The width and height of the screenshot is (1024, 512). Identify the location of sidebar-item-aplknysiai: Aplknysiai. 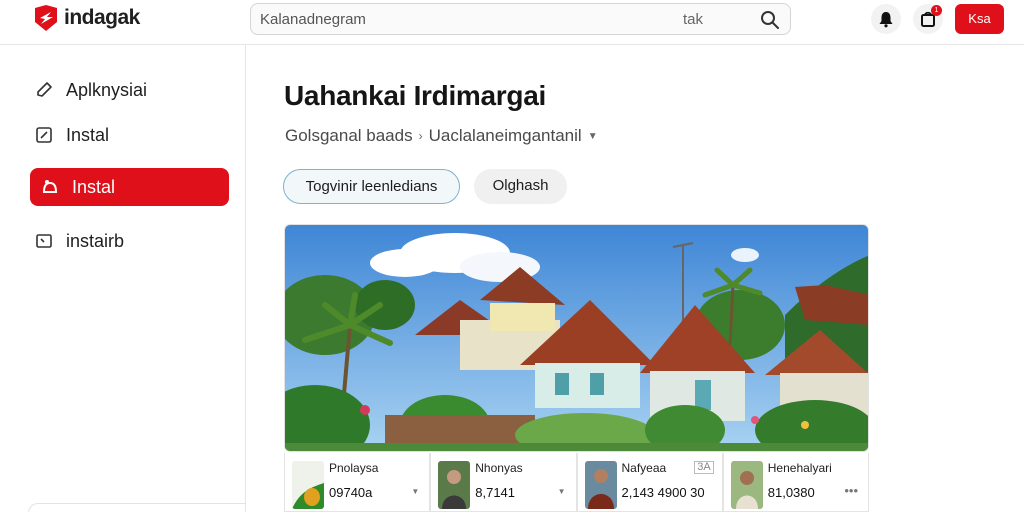
(129, 90).